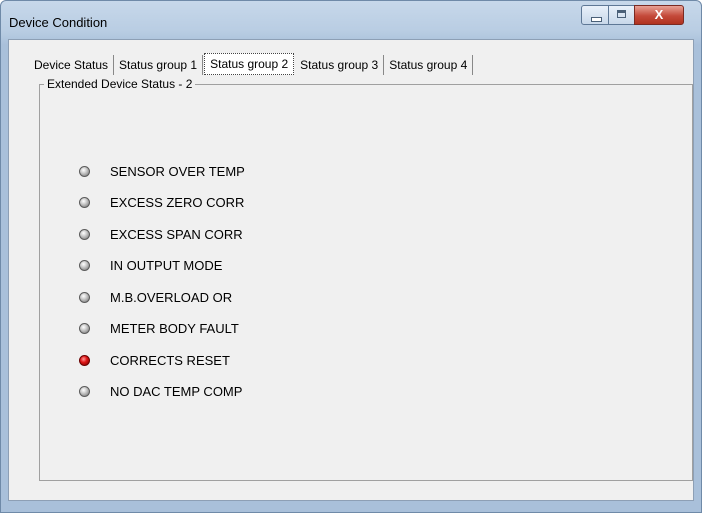 Image resolution: width=702 pixels, height=513 pixels. Describe the element at coordinates (174, 328) in the screenshot. I see `status-label: METER BODY FAULT` at that location.